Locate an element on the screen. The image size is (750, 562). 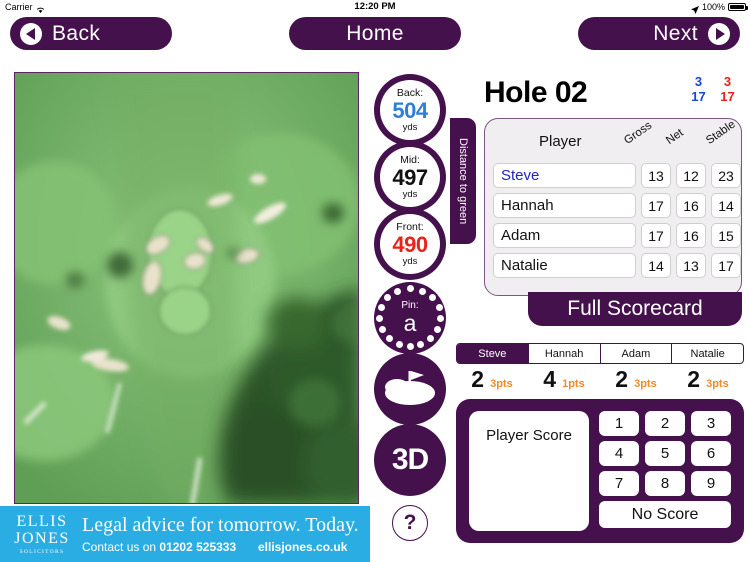
distance-front: Front: 490 yds is located at coordinates (410, 244).